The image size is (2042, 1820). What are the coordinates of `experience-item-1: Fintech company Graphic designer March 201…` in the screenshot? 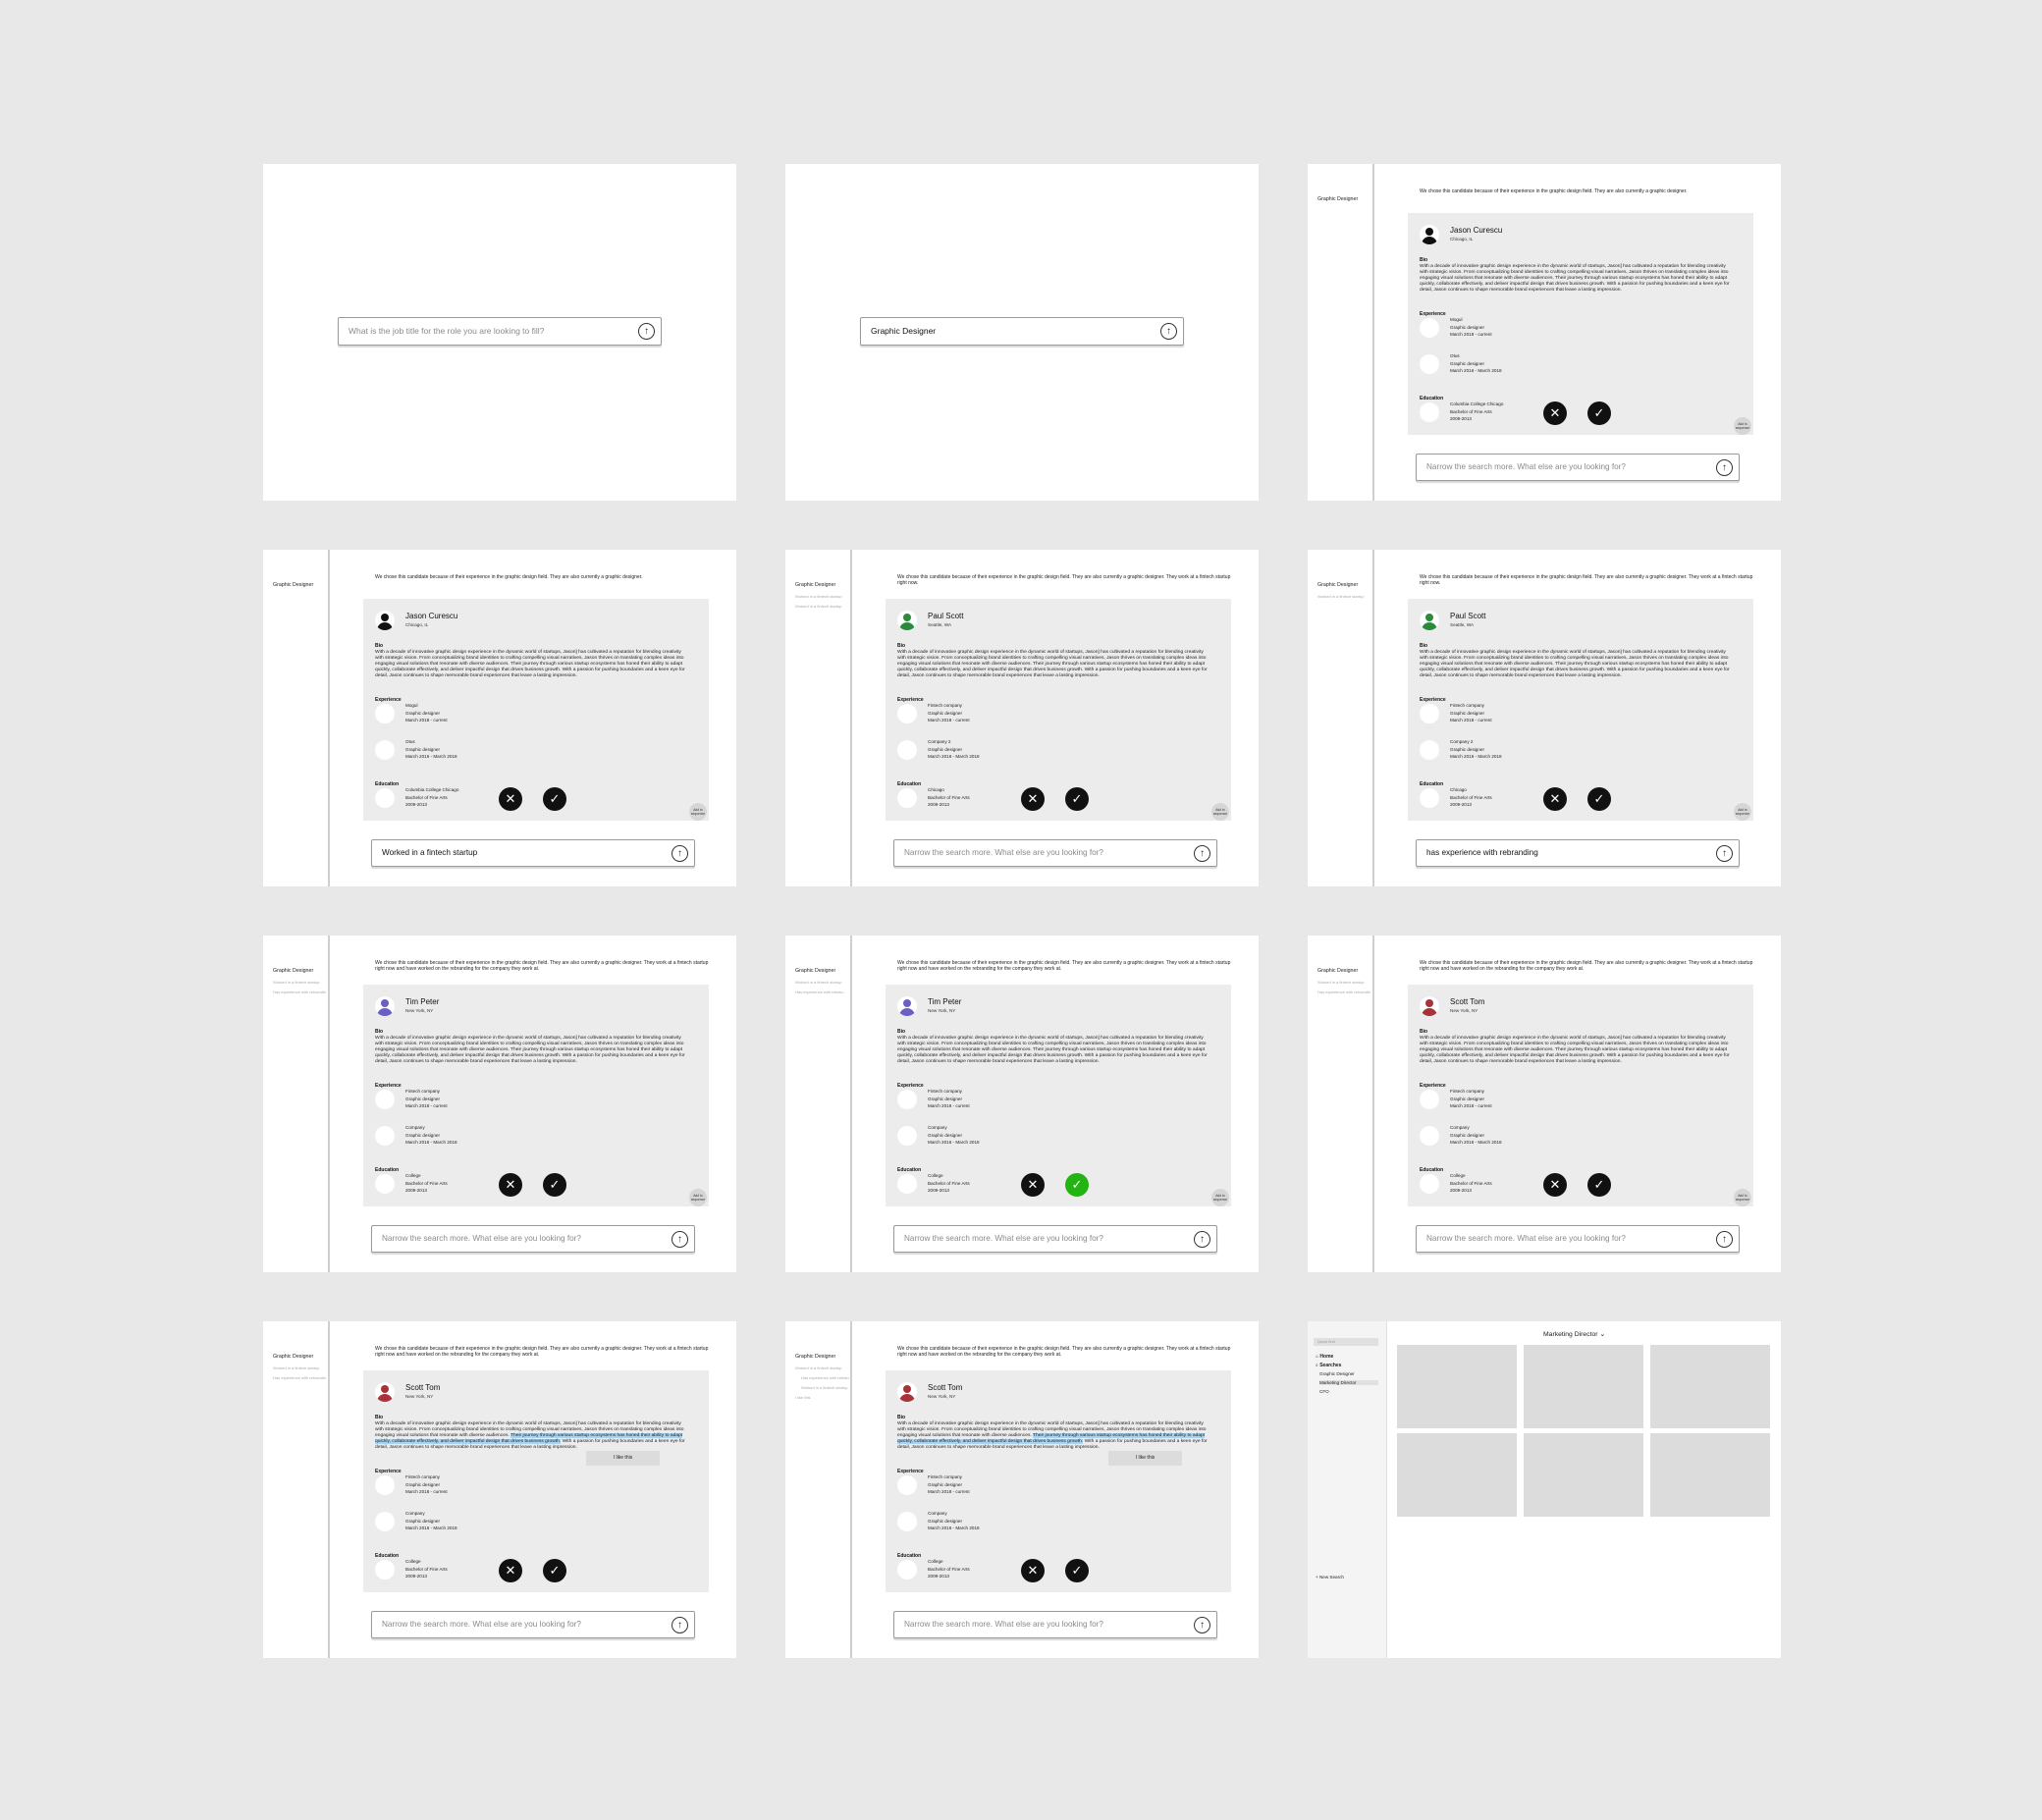 It's located at (949, 1484).